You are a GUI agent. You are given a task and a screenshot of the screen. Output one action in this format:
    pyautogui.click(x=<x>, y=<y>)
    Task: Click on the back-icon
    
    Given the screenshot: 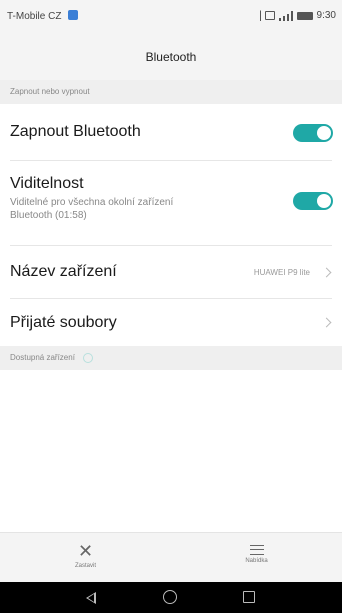 What is the action you would take?
    pyautogui.click(x=91, y=598)
    